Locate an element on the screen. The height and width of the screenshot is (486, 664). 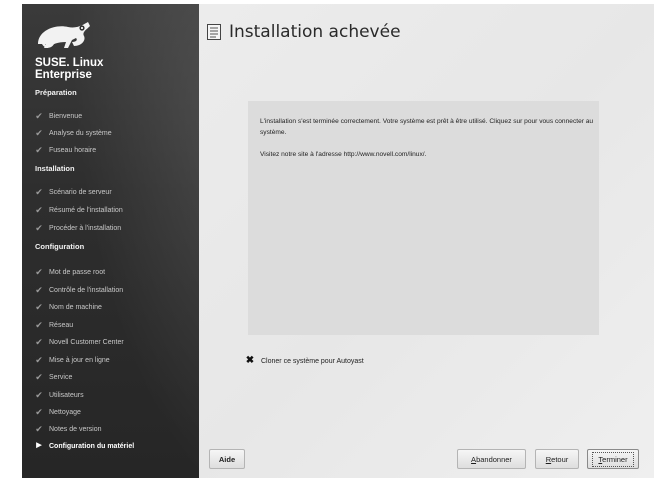
current-step-arrow-icon: ▶ is located at coordinates (39, 445).